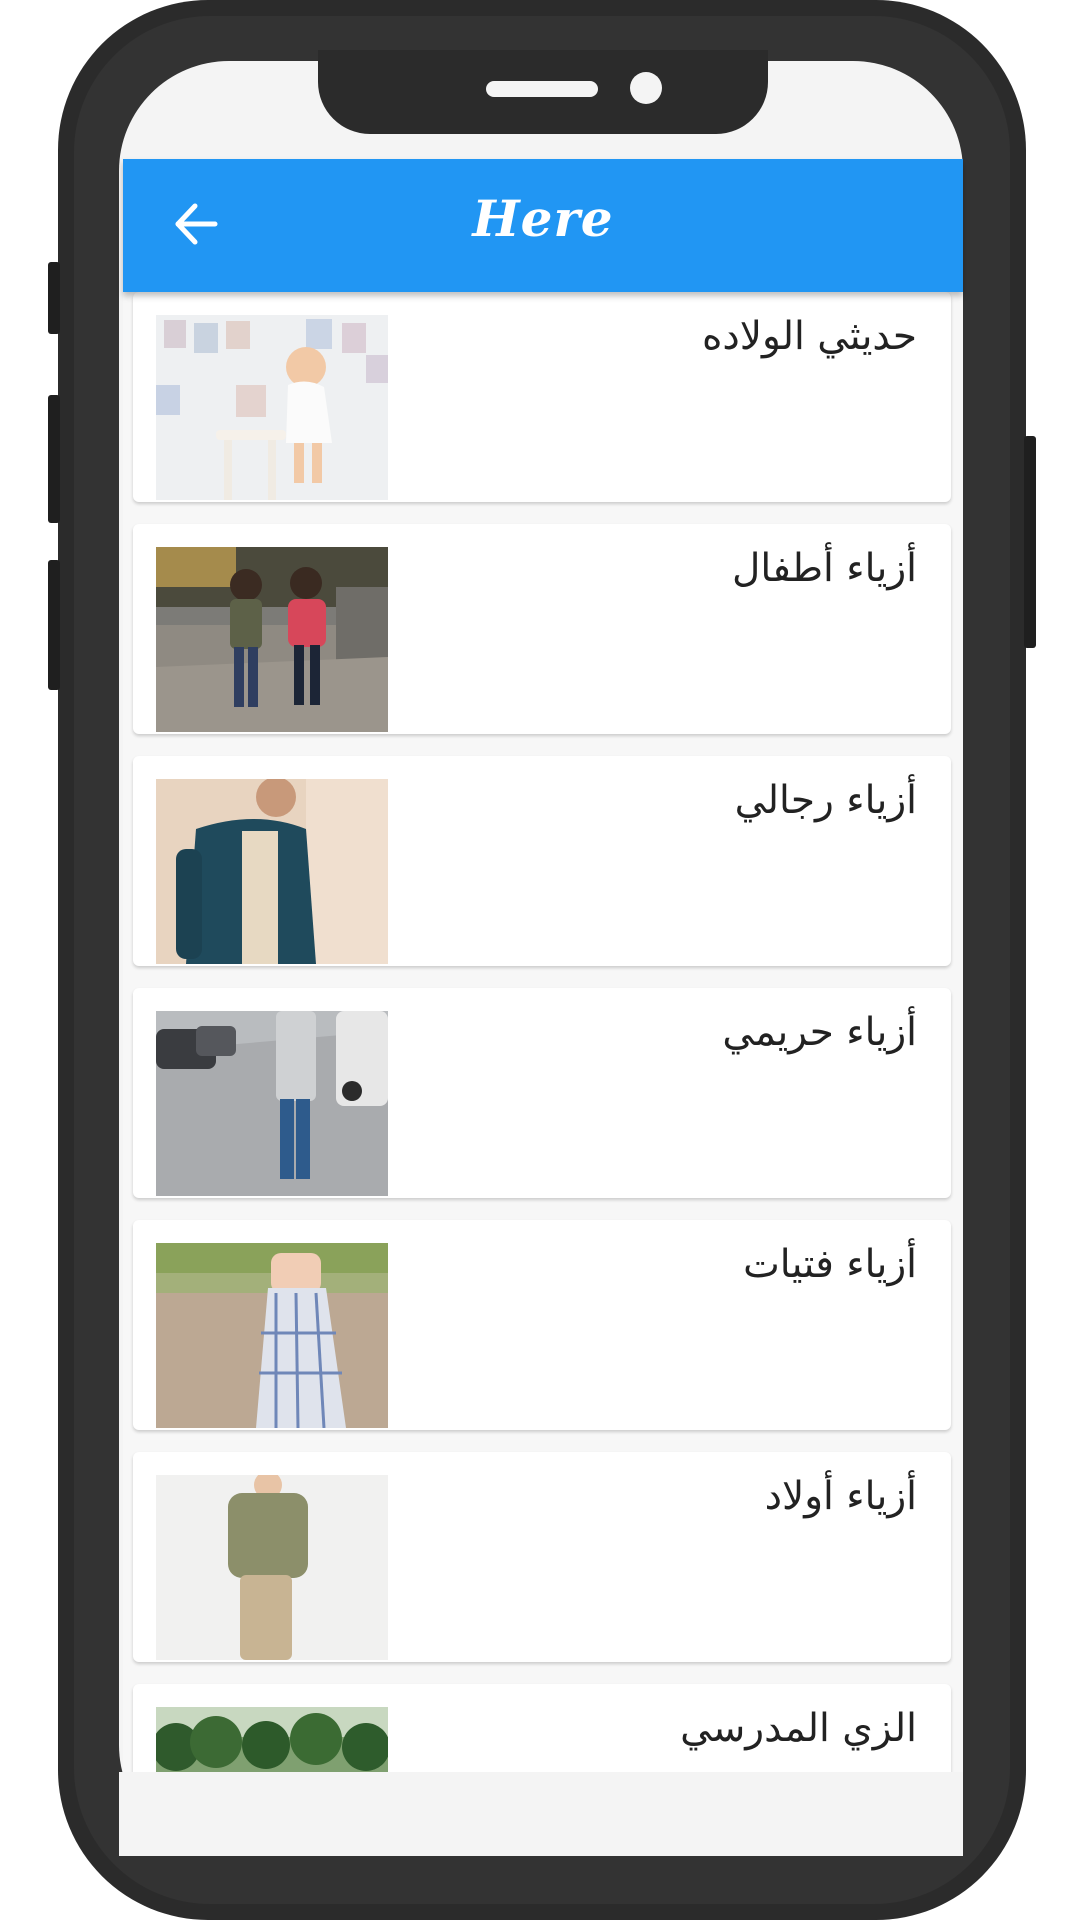 This screenshot has height=1920, width=1080. I want to click on category-label: أزياء حريمي, so click(819, 1032).